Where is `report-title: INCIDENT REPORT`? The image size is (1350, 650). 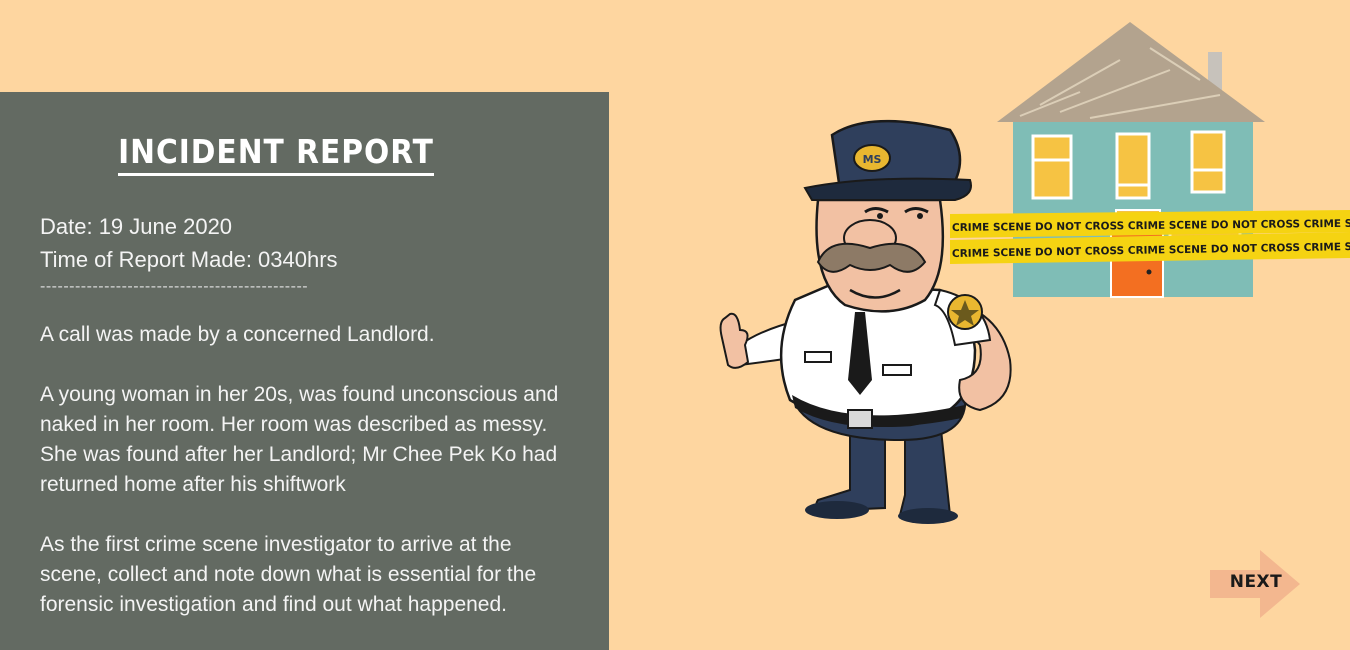
report-title: INCIDENT REPORT is located at coordinates (276, 154).